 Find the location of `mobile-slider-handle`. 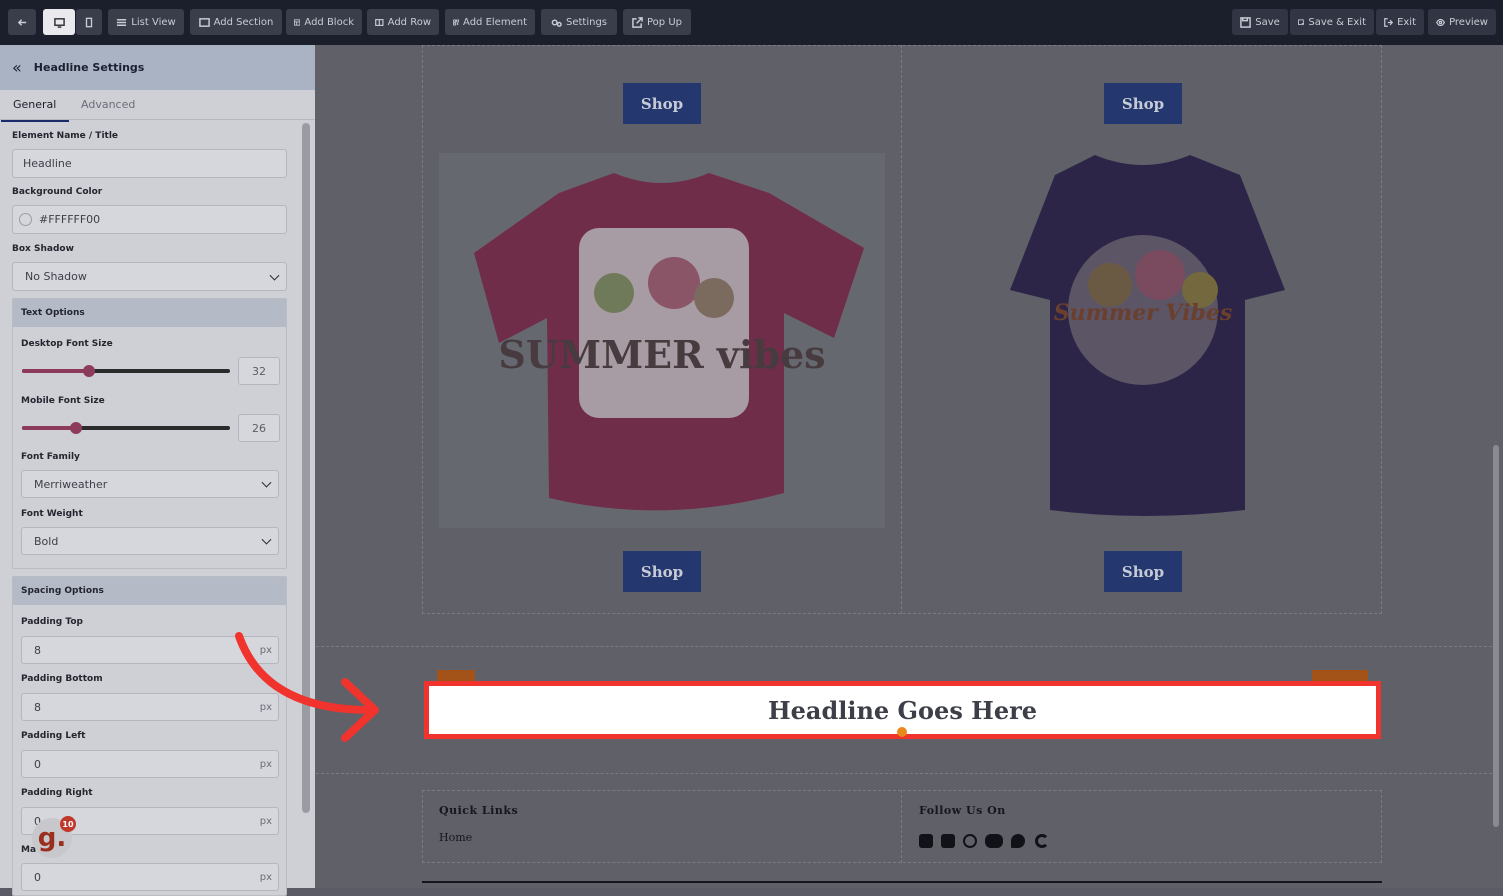

mobile-slider-handle is located at coordinates (76, 428).